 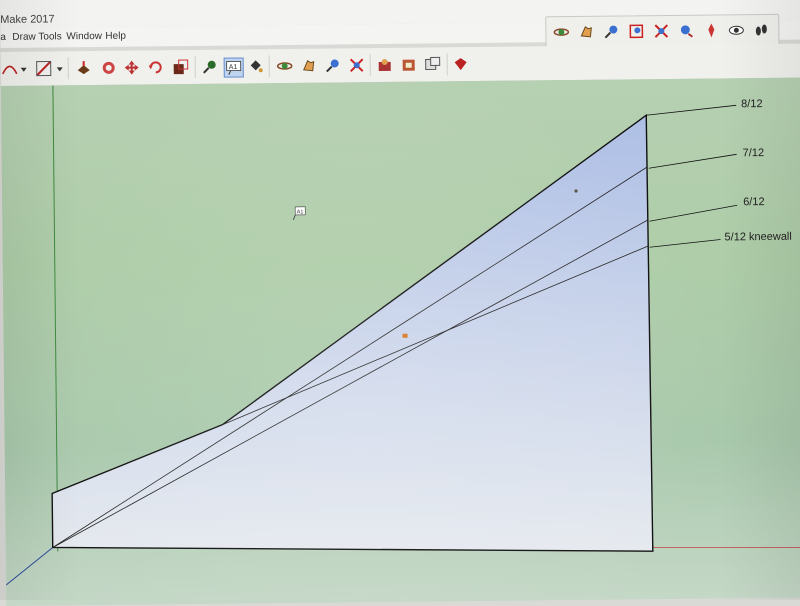 I want to click on arc-icon, so click(x=10, y=69).